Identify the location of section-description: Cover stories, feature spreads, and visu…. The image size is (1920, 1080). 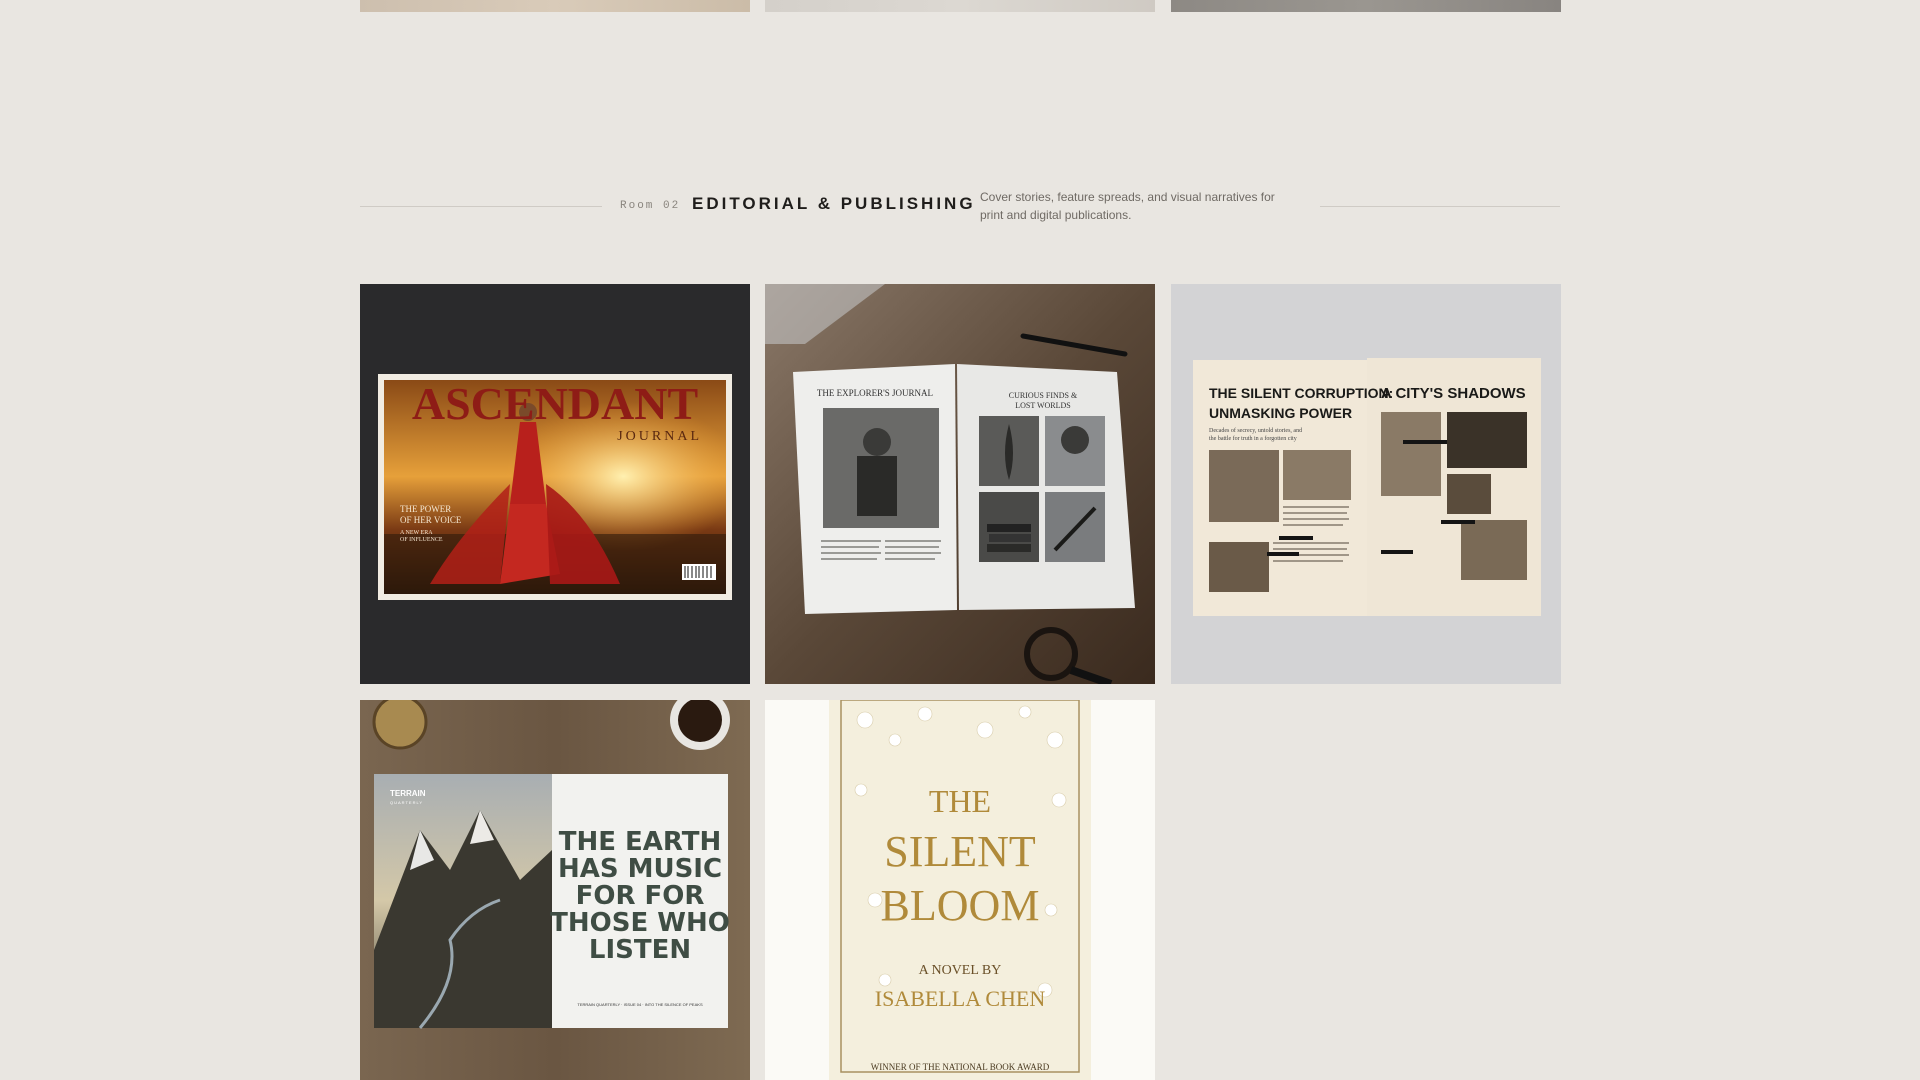
(1127, 206).